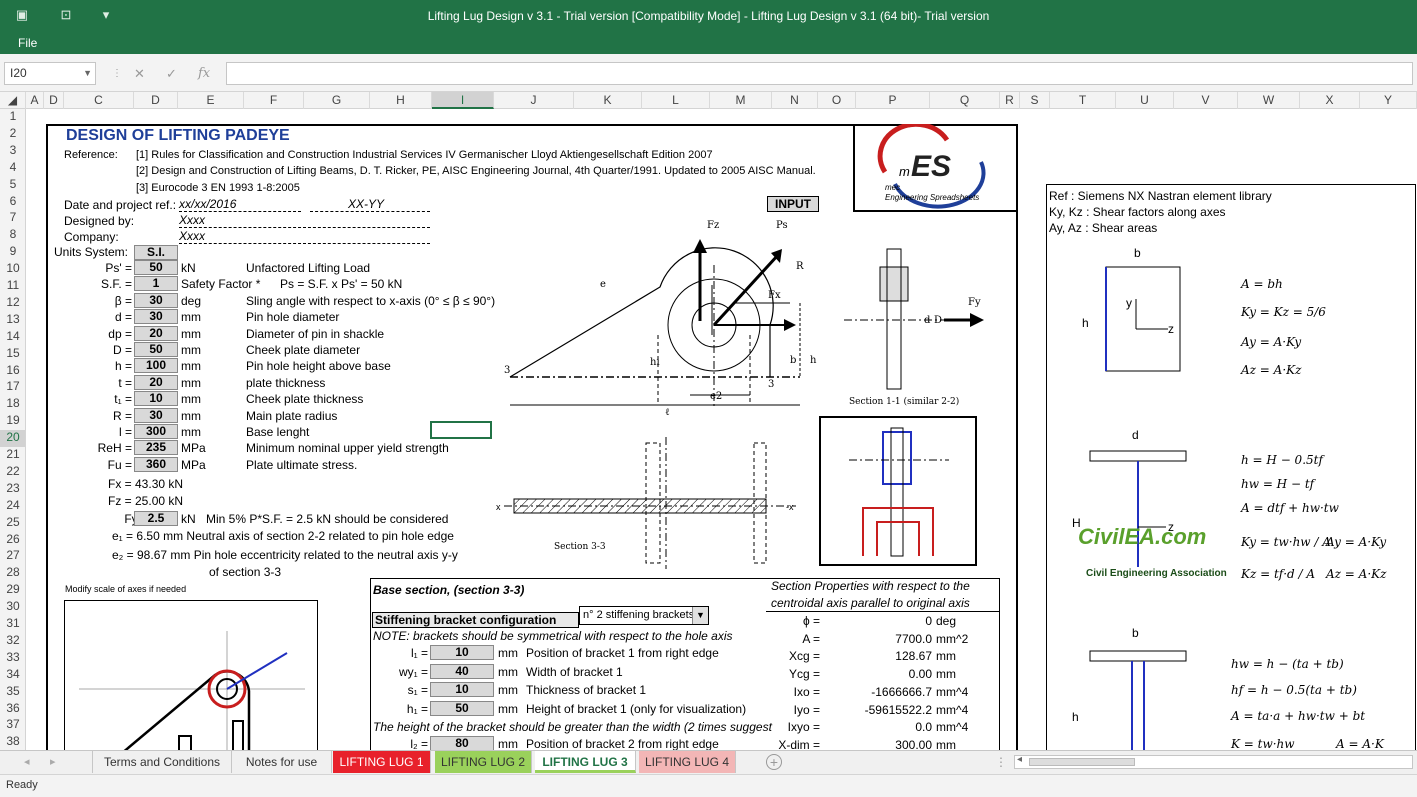 The width and height of the screenshot is (1417, 797). Describe the element at coordinates (12, 337) in the screenshot. I see `row-header: 14` at that location.